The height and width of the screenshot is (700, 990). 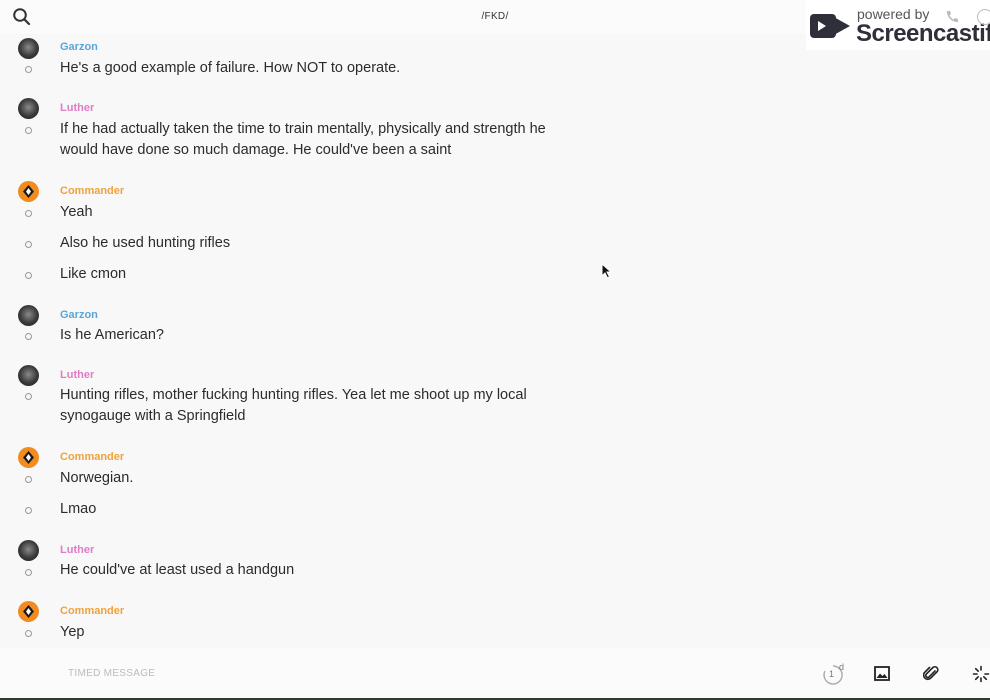 I want to click on message-text: Is he American?, so click(x=112, y=335).